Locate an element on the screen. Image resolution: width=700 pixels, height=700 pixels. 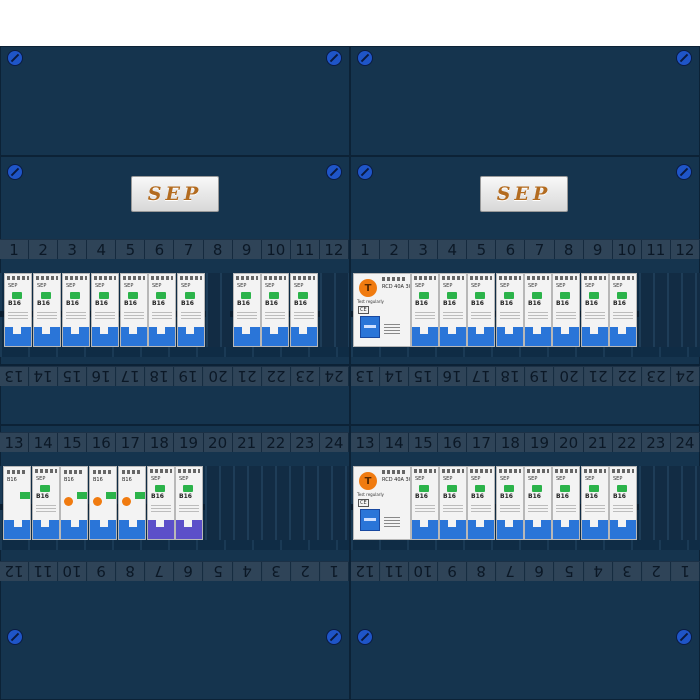
module-number: 21 is located at coordinates (247, 442).